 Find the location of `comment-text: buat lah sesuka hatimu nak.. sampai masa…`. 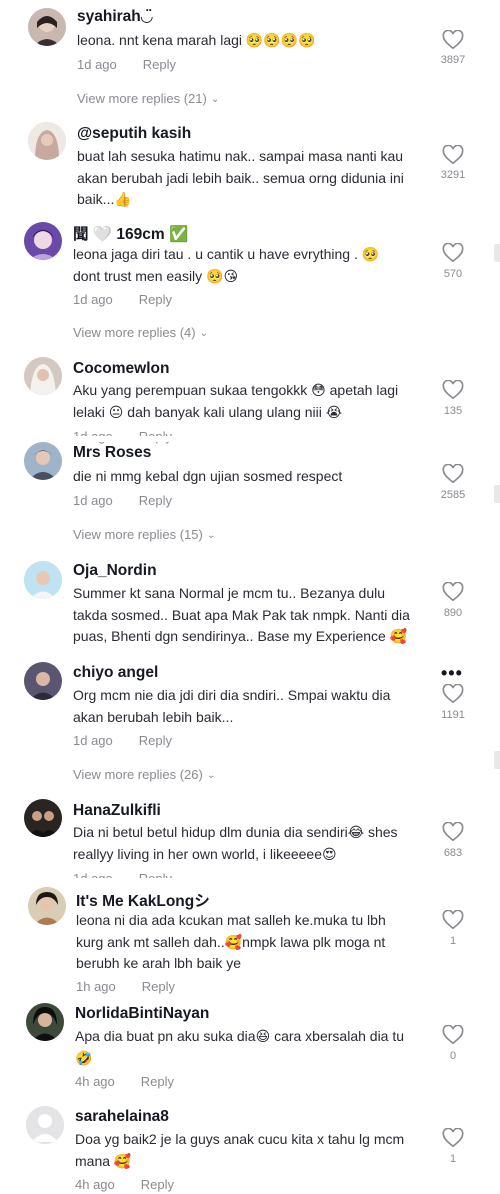

comment-text: buat lah sesuka hatimu nak.. sampai masa… is located at coordinates (240, 177).